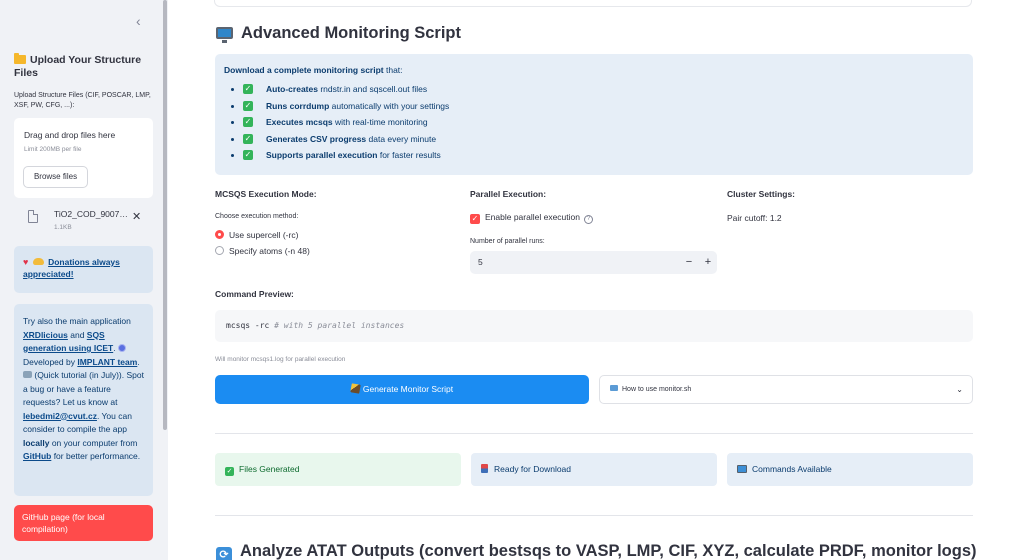 This screenshot has width=1024, height=560. I want to click on uploaded-file: TiO2_COD_9007… 1.1KB ✕, so click(90, 222).